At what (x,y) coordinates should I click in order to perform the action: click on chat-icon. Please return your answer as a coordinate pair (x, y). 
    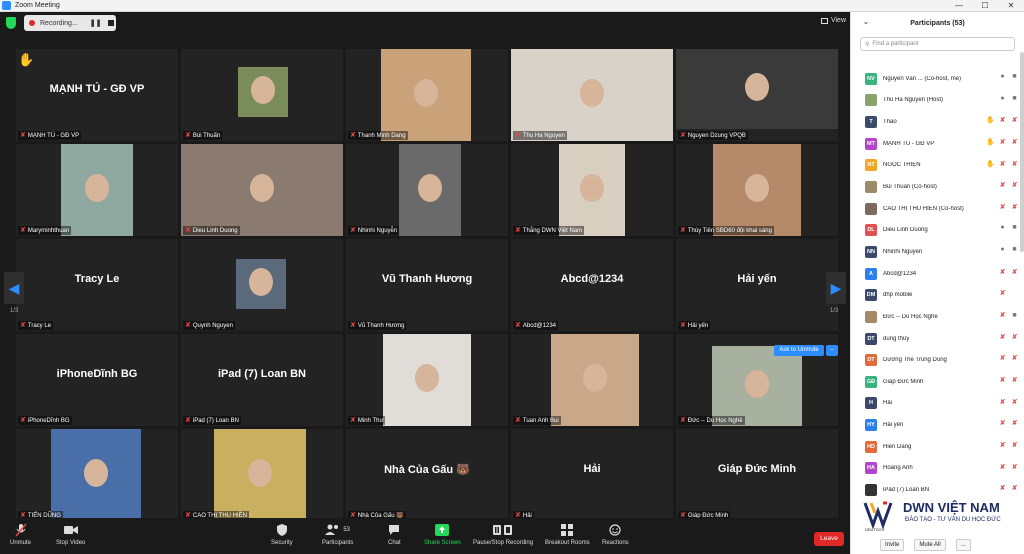
    Looking at the image, I should click on (394, 530).